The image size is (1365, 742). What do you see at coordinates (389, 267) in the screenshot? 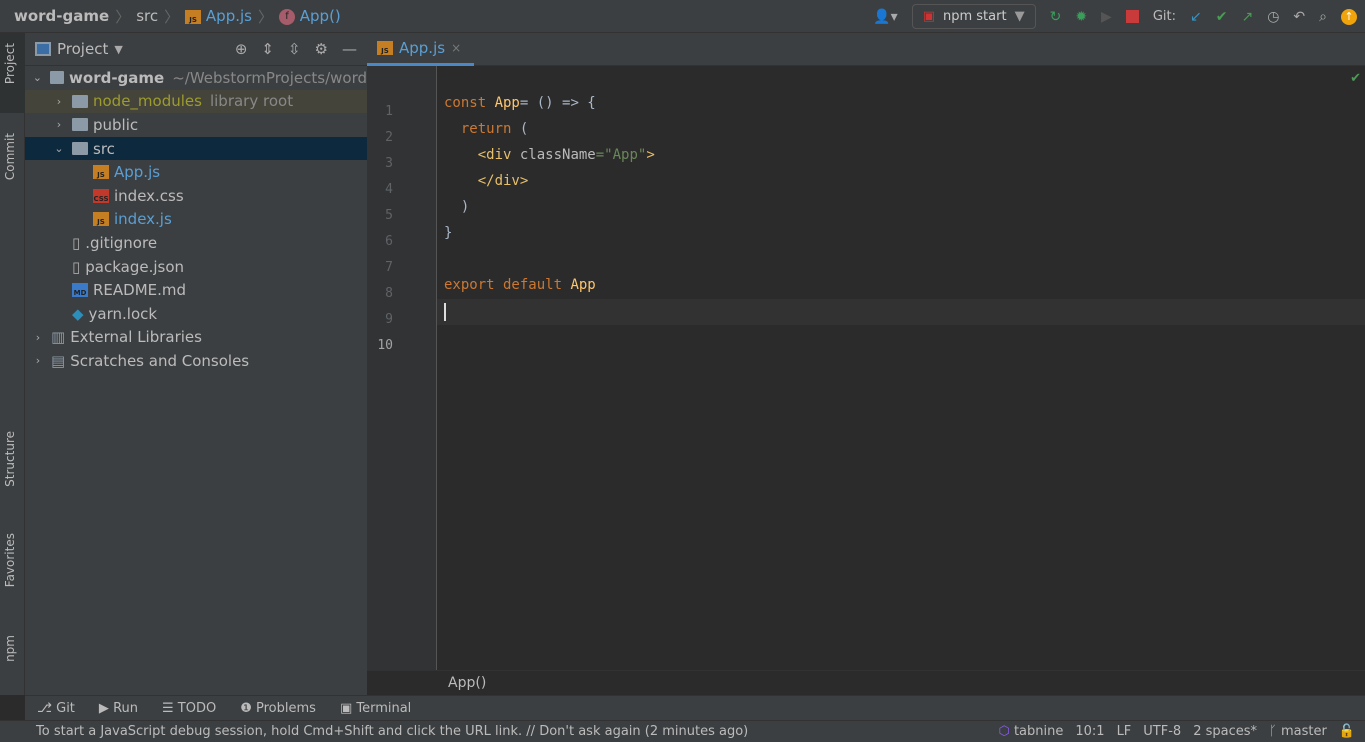
I see `line-number: 7` at bounding box center [389, 267].